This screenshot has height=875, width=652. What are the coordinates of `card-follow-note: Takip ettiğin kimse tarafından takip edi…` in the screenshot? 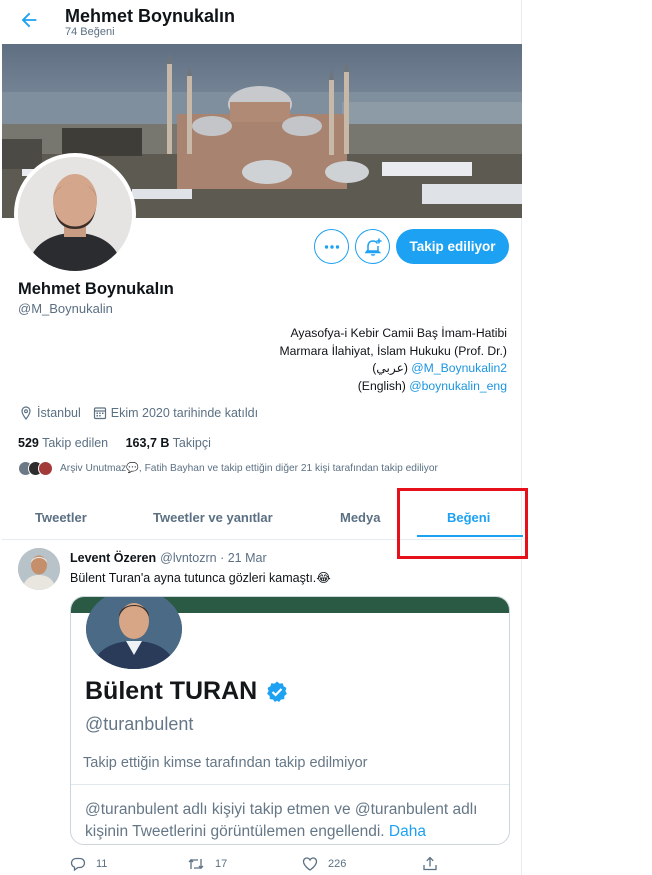 It's located at (225, 763).